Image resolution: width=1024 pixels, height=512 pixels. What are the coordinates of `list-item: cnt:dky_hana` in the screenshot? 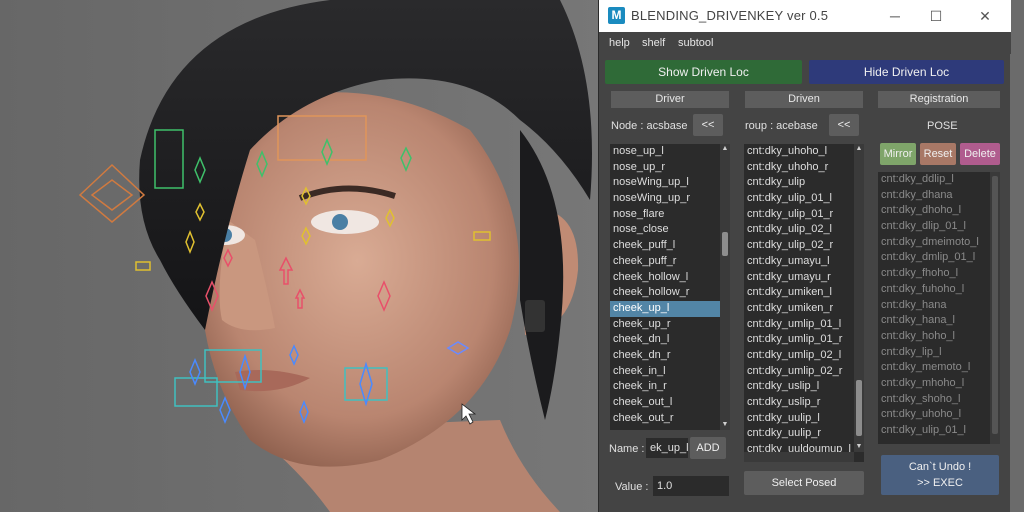 It's located at (939, 306).